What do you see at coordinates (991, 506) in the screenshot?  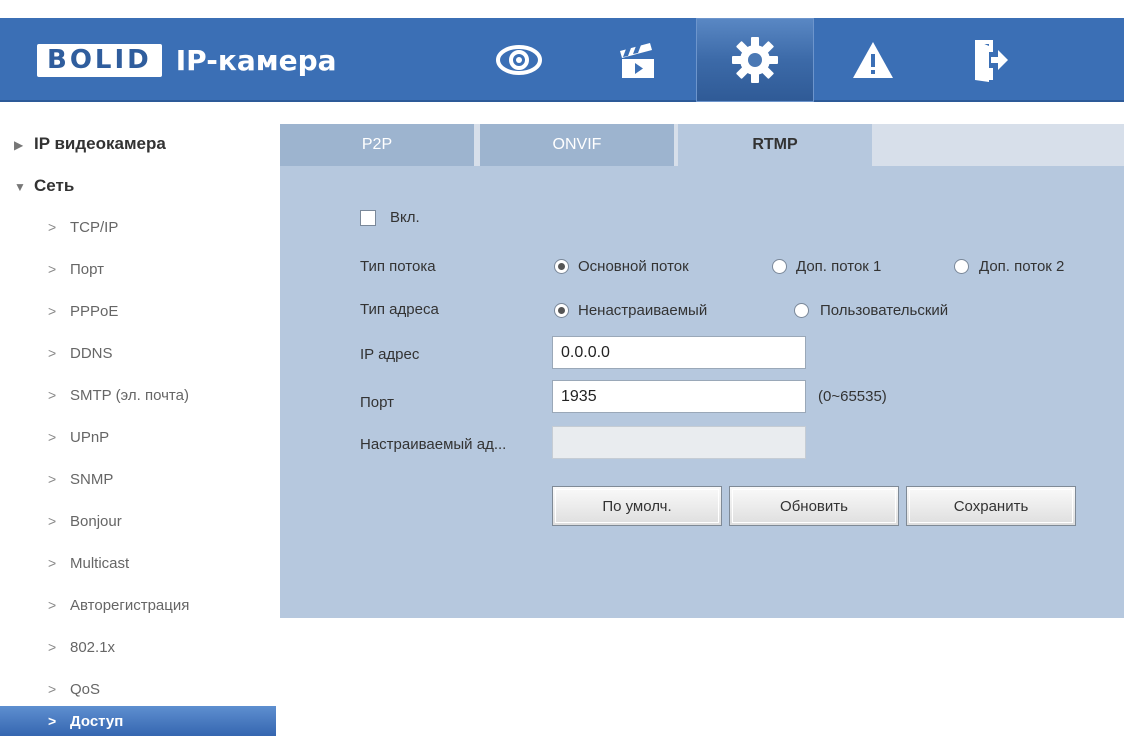 I see `save-button: Сохранить` at bounding box center [991, 506].